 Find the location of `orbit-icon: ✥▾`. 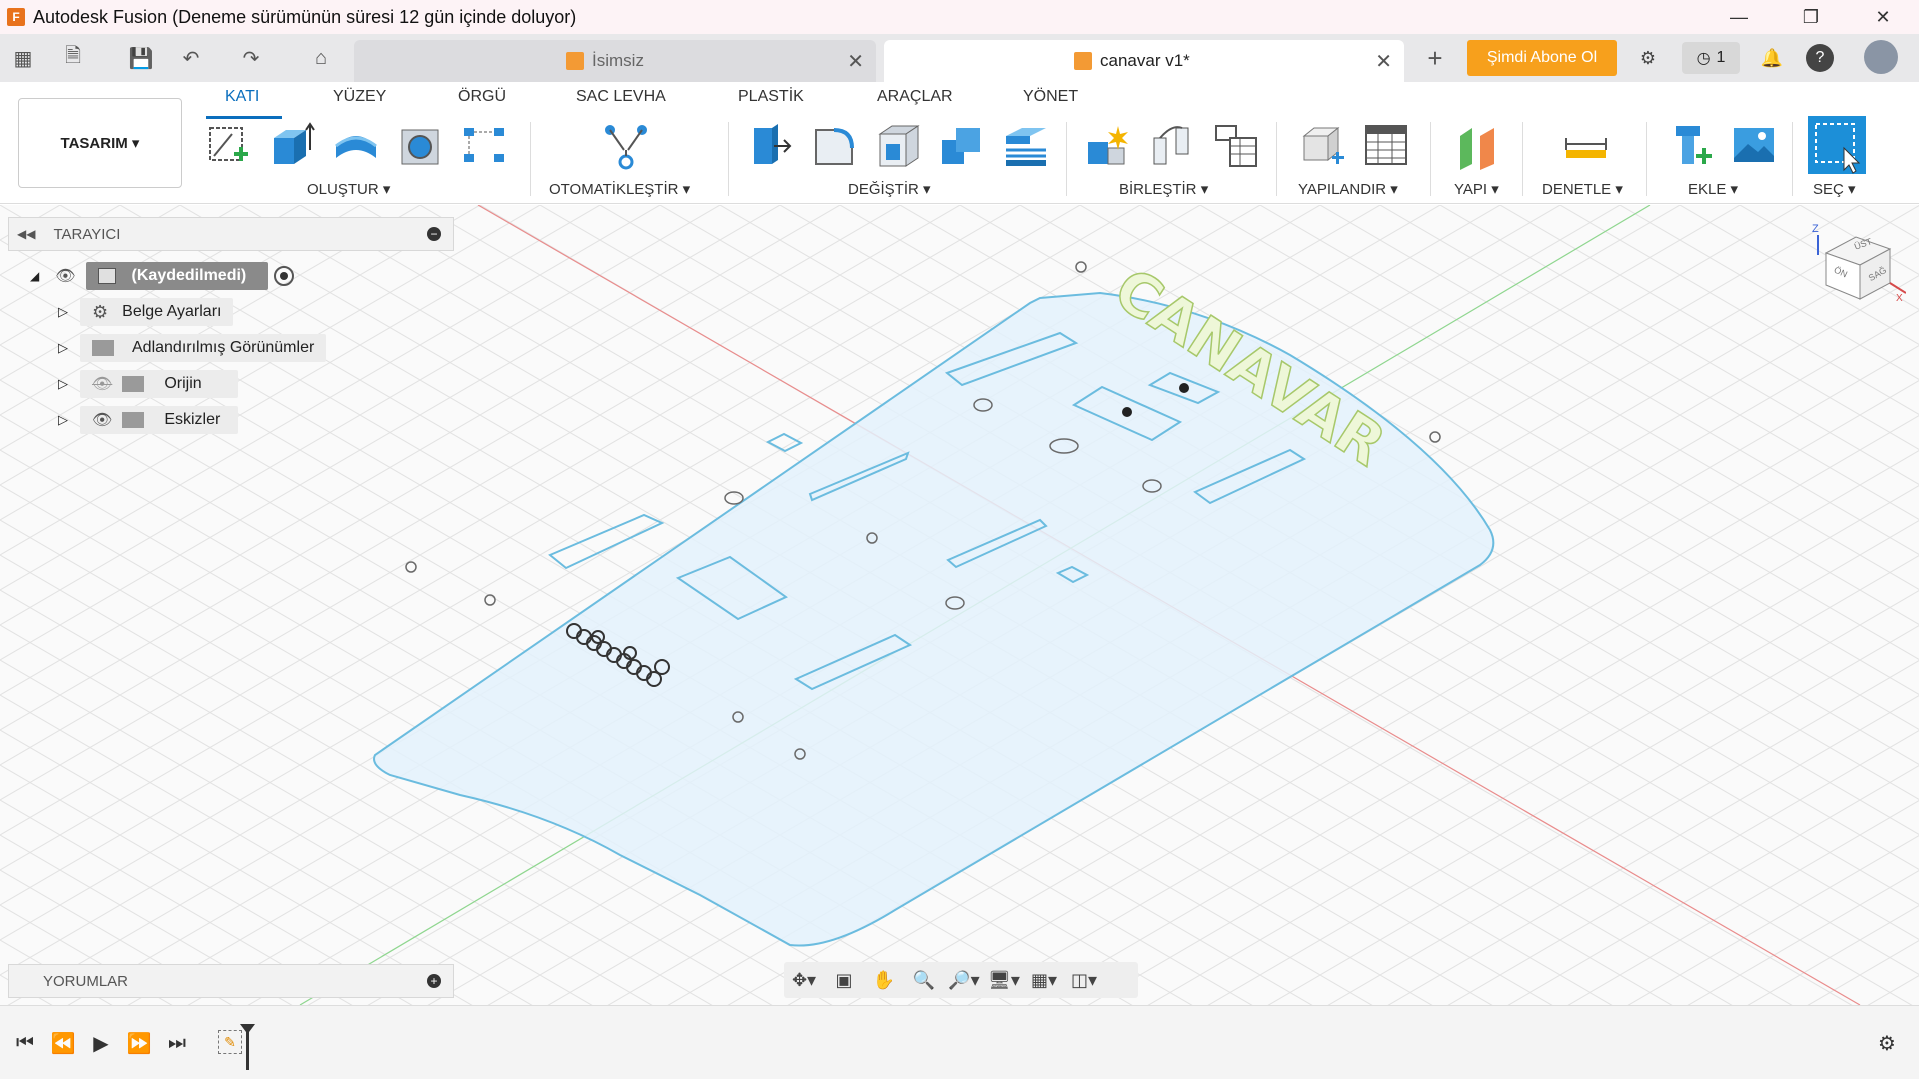

orbit-icon: ✥▾ is located at coordinates (804, 980).